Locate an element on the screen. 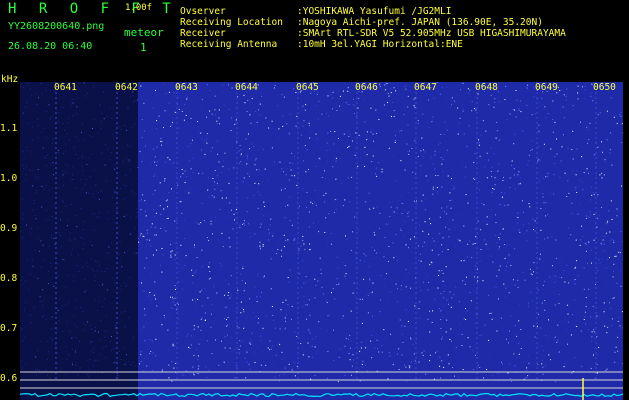 This screenshot has height=400, width=629. capture-datetime: 26.08.20 06:40 is located at coordinates (50, 46).